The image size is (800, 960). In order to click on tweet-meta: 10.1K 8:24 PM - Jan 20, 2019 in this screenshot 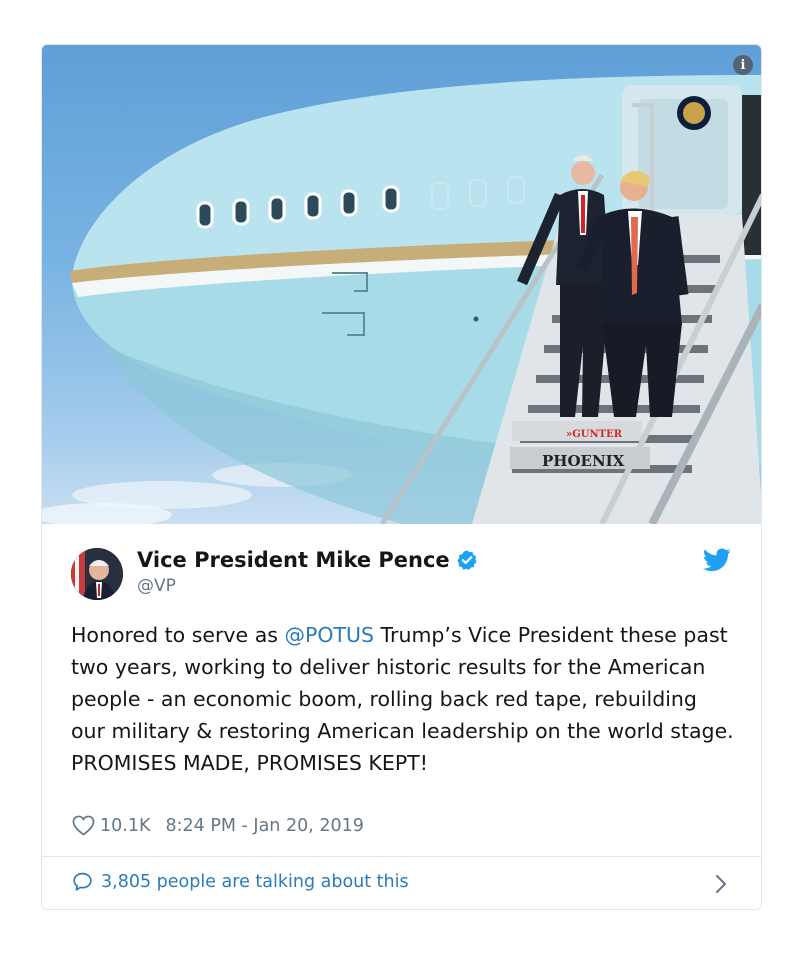, I will do `click(218, 825)`.